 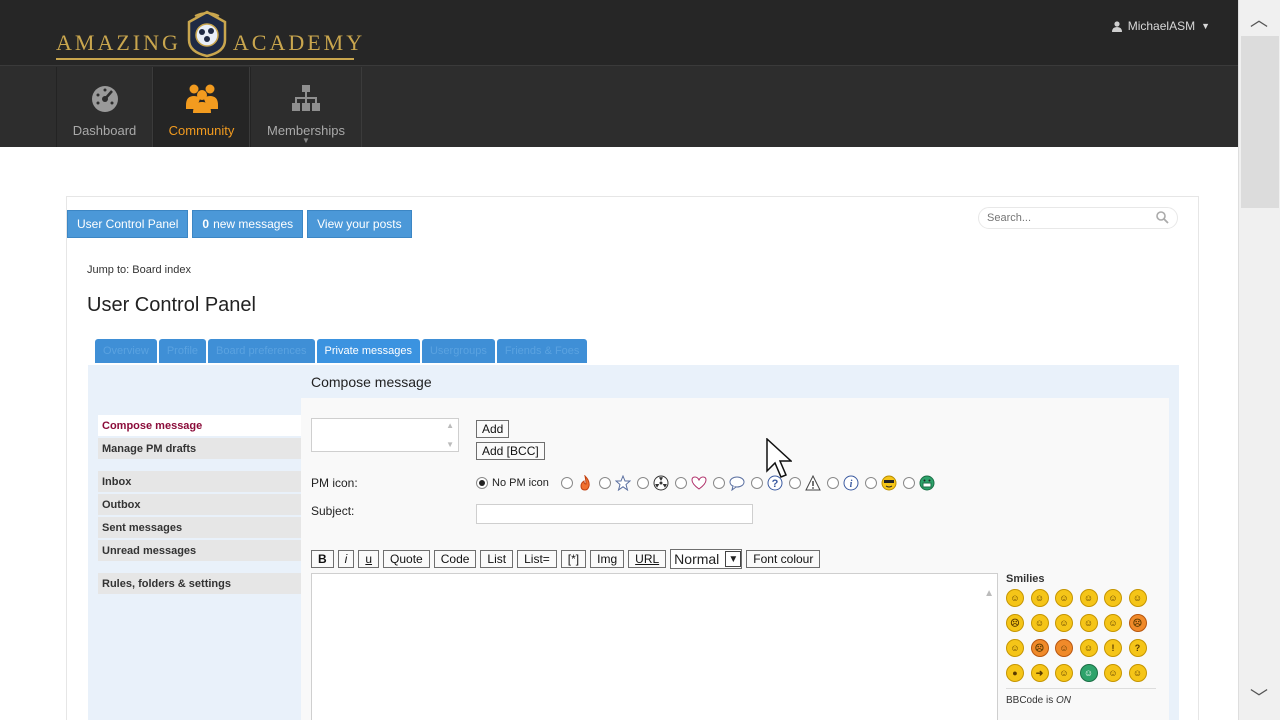 I want to click on message-textarea: ▲, so click(x=654, y=646).